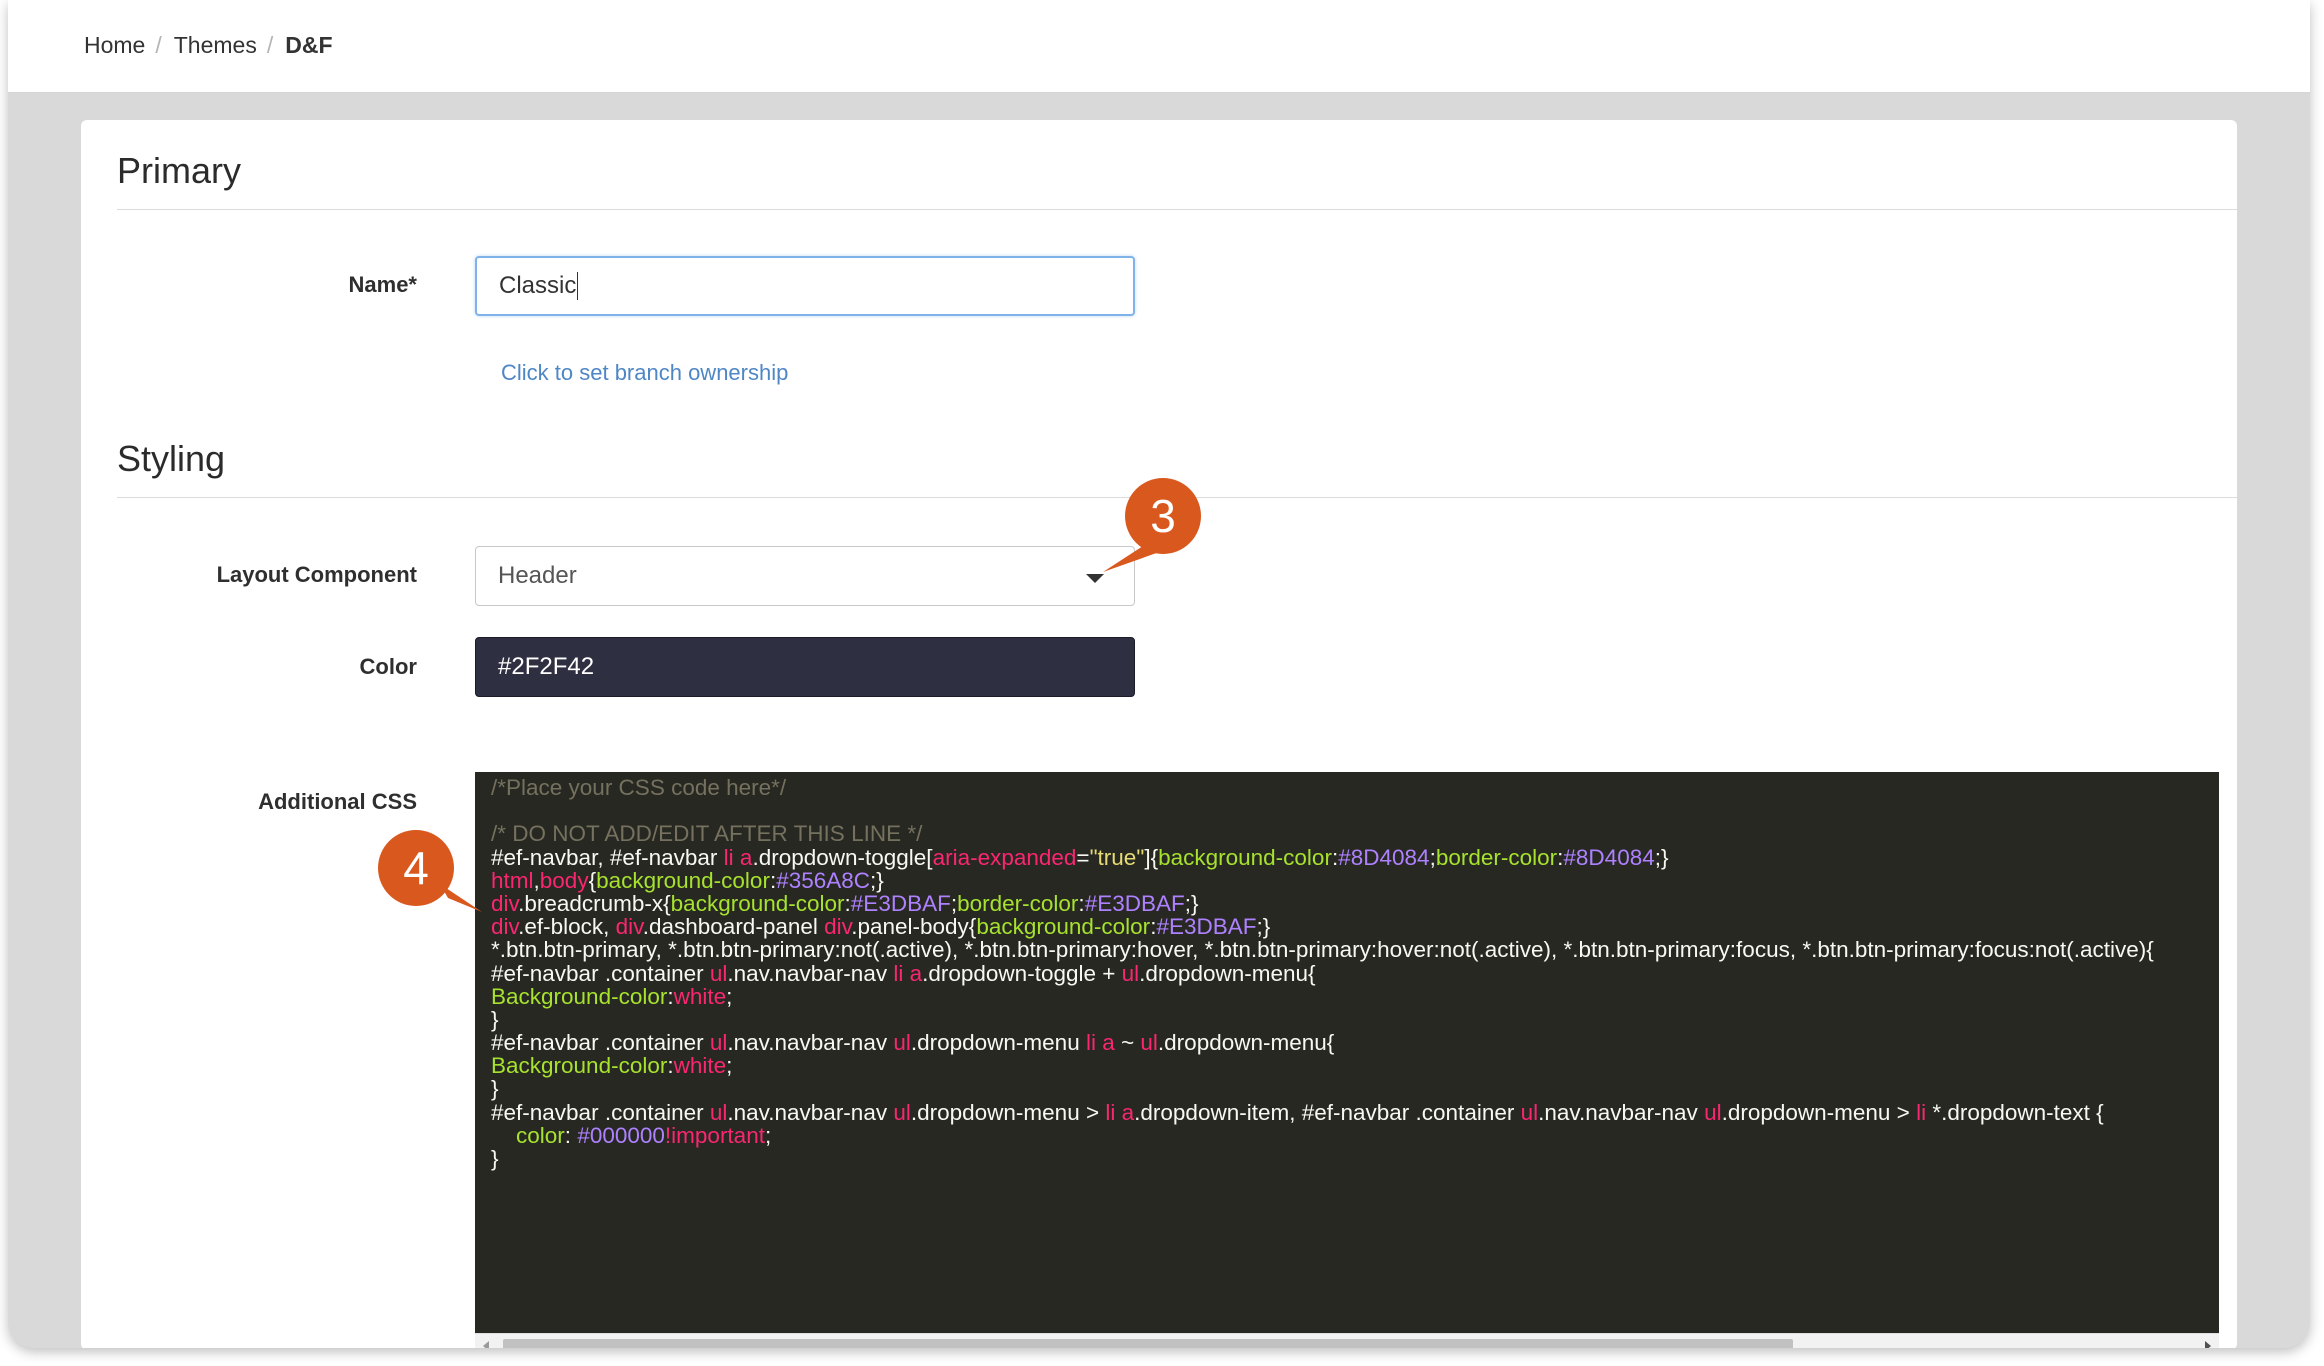  Describe the element at coordinates (1177, 209) in the screenshot. I see `section-divider` at that location.